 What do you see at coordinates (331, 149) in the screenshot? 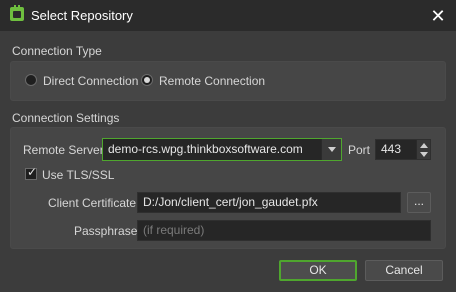
I see `chevron-down-icon` at bounding box center [331, 149].